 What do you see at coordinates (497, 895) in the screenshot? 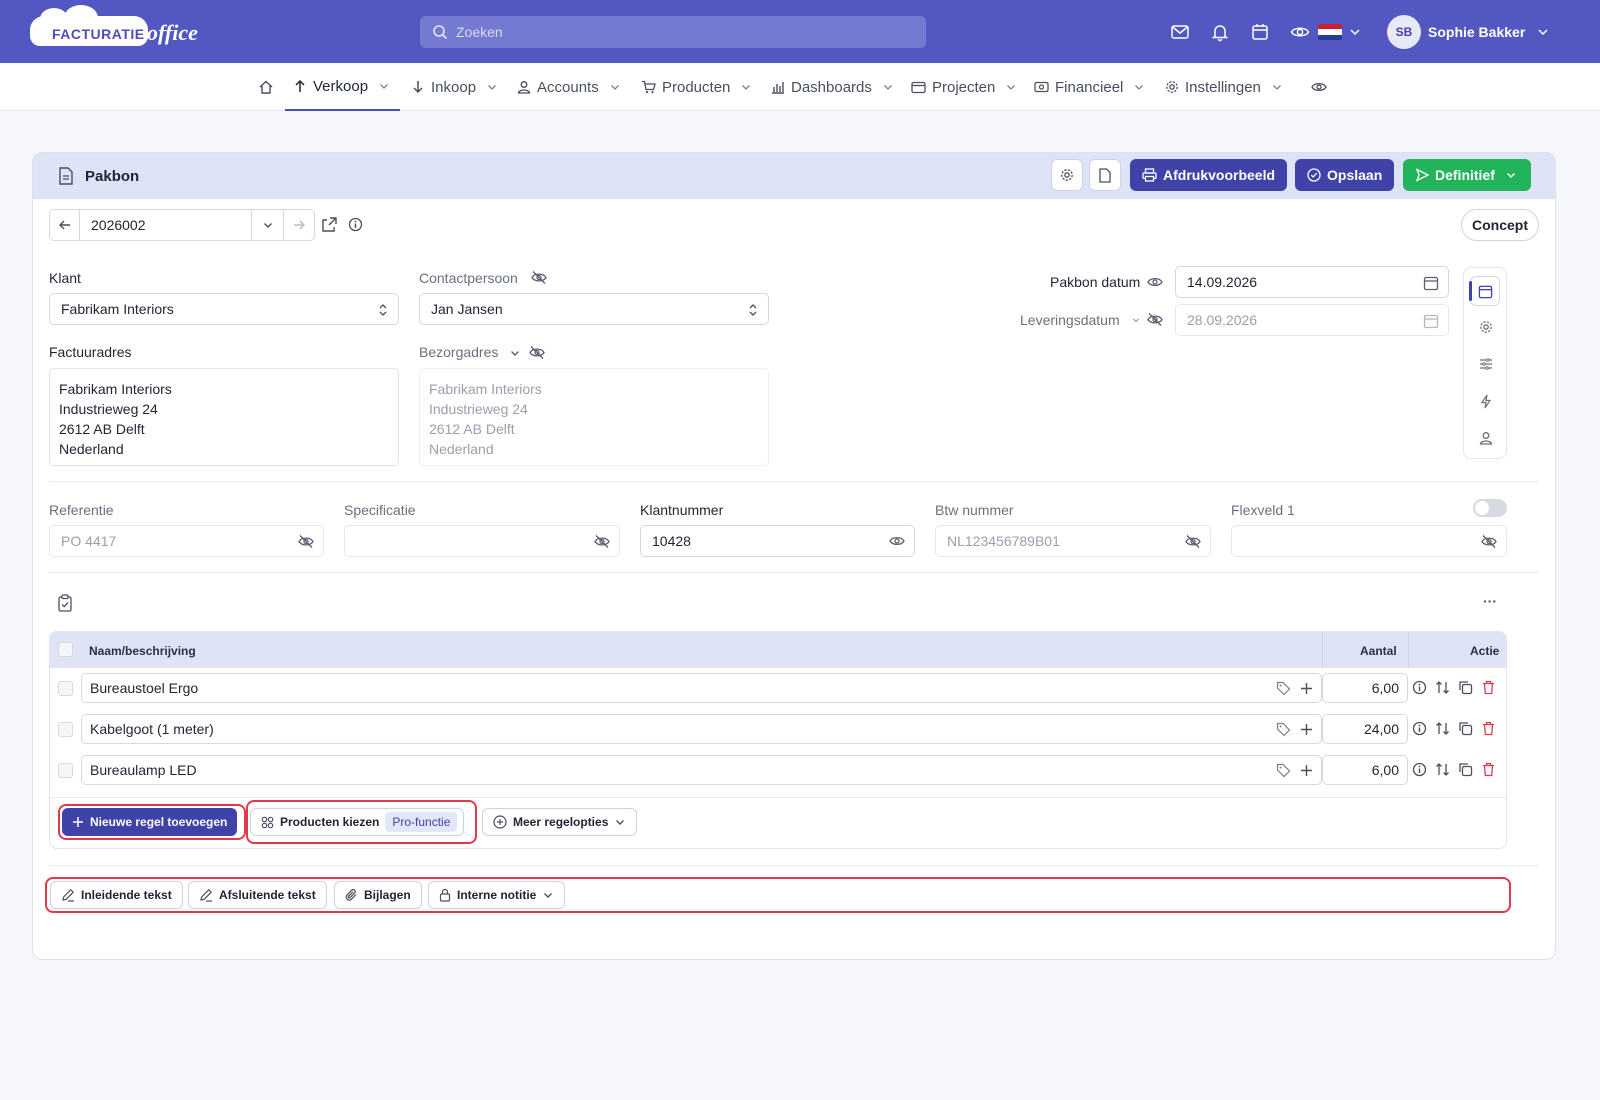
I see `internal-note-button: Interne notitie` at bounding box center [497, 895].